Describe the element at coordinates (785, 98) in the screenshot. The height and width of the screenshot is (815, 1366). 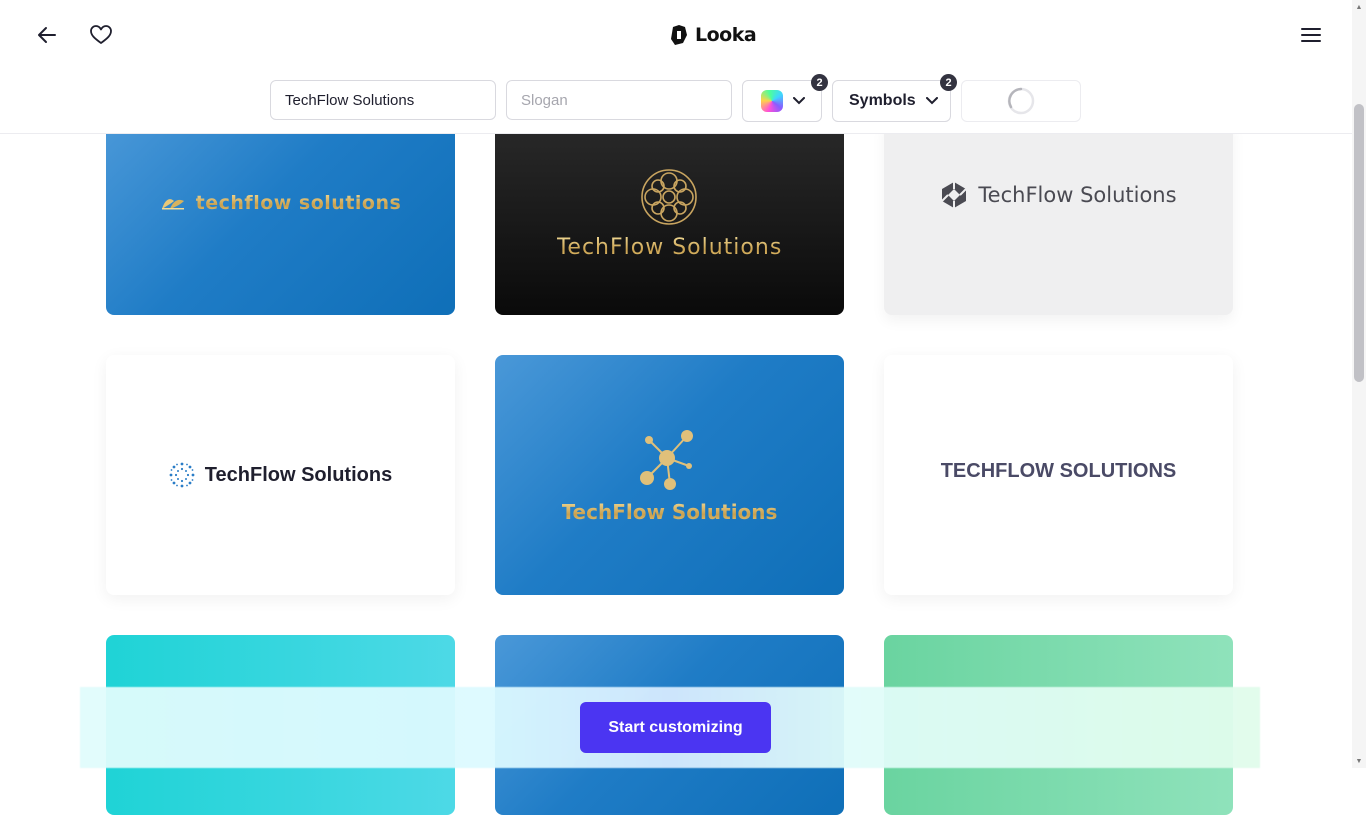
I see `colors-dropdown: 2` at that location.